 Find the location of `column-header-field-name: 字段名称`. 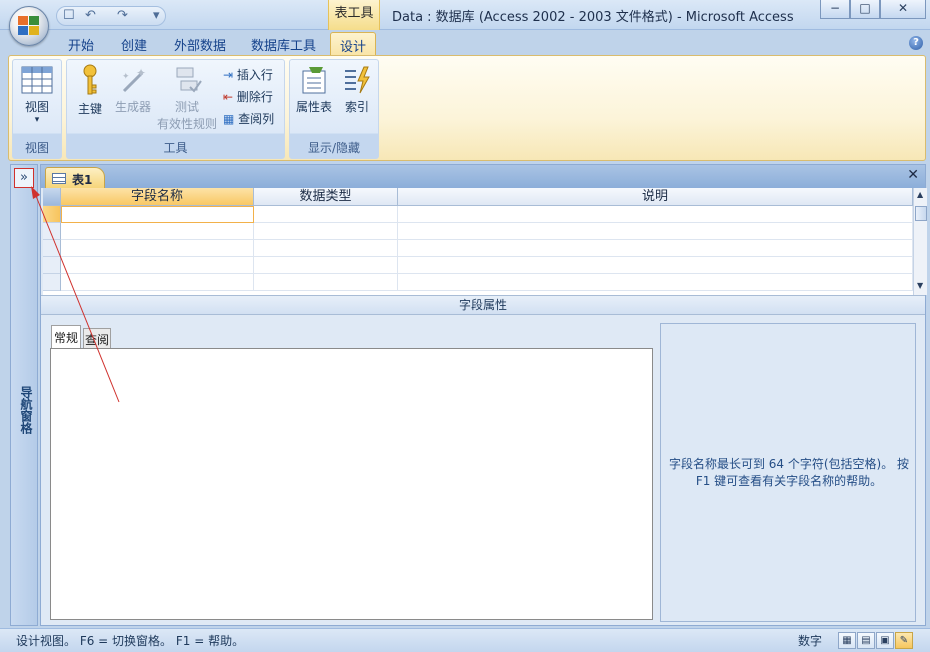

column-header-field-name: 字段名称 is located at coordinates (157, 197).